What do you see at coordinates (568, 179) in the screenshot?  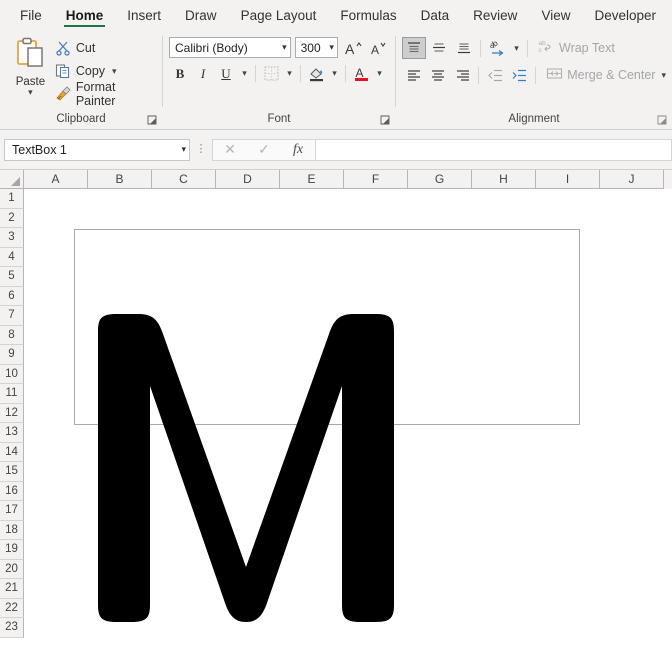 I see `column-header-i: I` at bounding box center [568, 179].